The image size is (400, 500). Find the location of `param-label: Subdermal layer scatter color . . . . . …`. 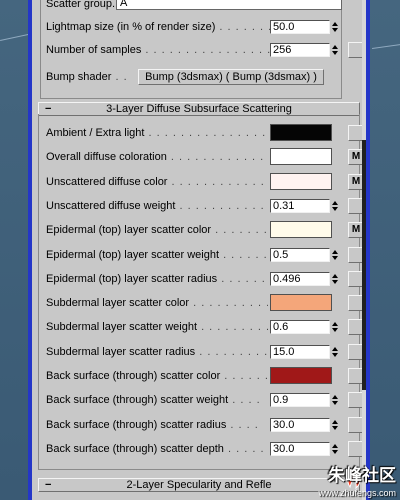

param-label: Subdermal layer scatter color . . . . . … is located at coordinates (157, 303).